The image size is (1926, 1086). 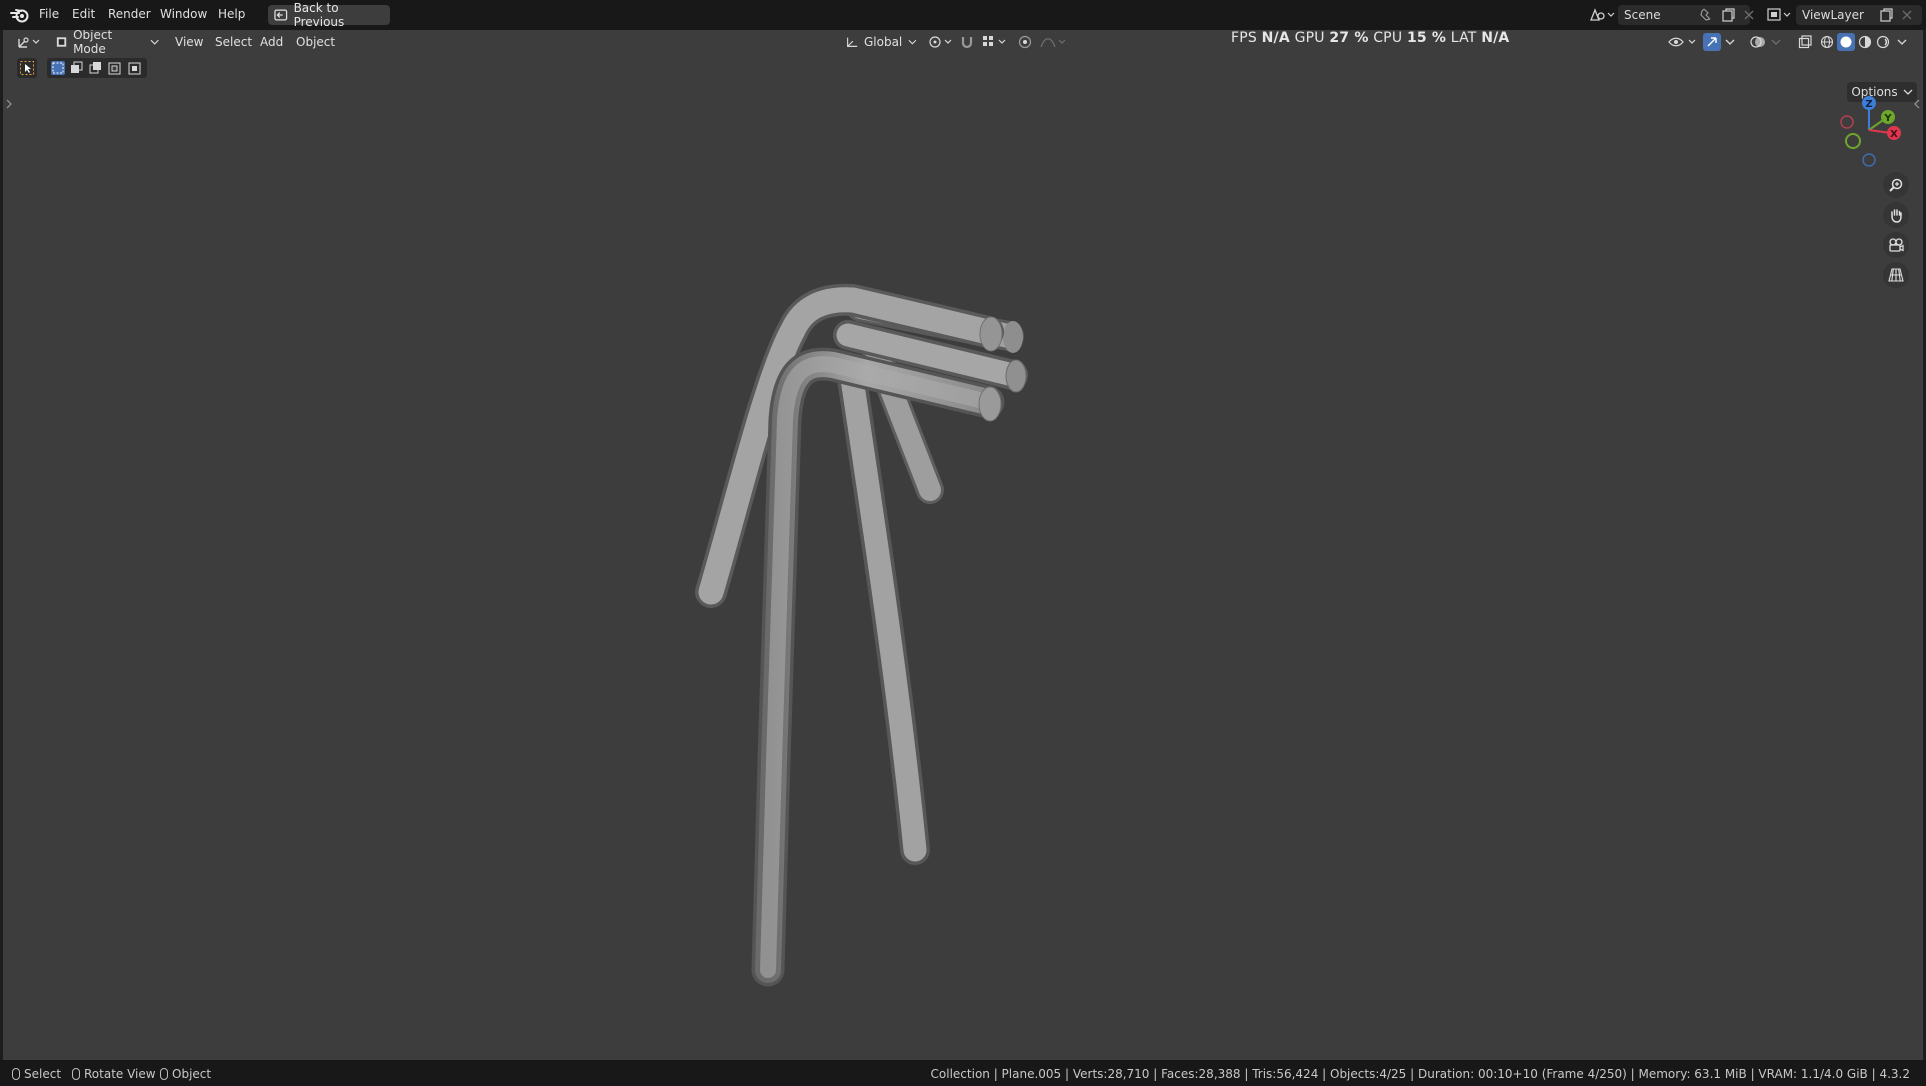 I want to click on select-tool-icon, so click(x=27, y=68).